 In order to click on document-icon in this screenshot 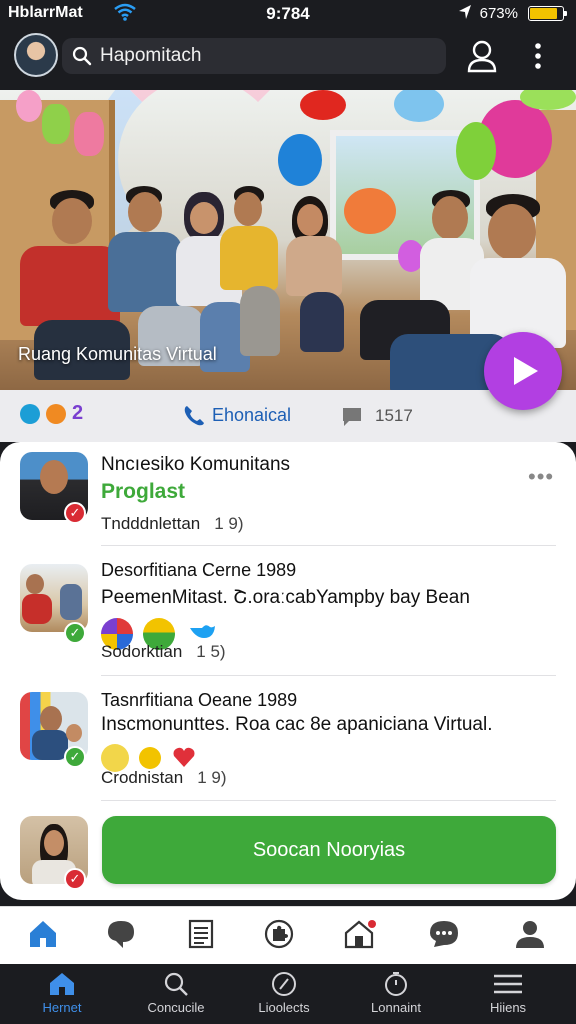, I will do `click(203, 936)`.